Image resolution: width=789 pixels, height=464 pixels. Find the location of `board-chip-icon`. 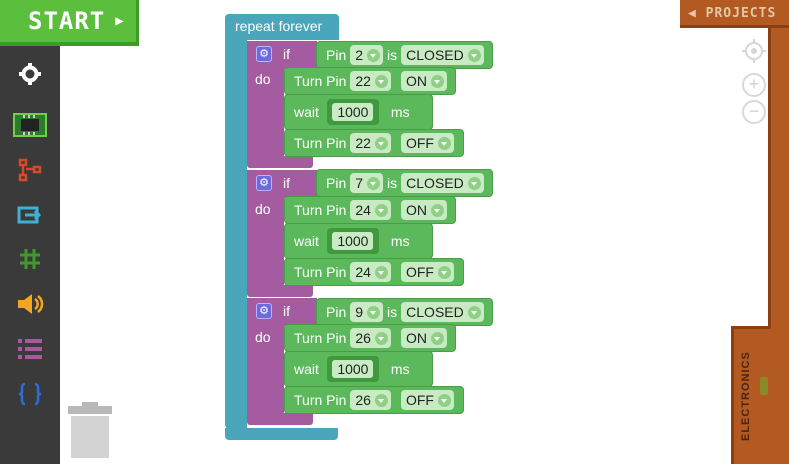

board-chip-icon is located at coordinates (30, 125).